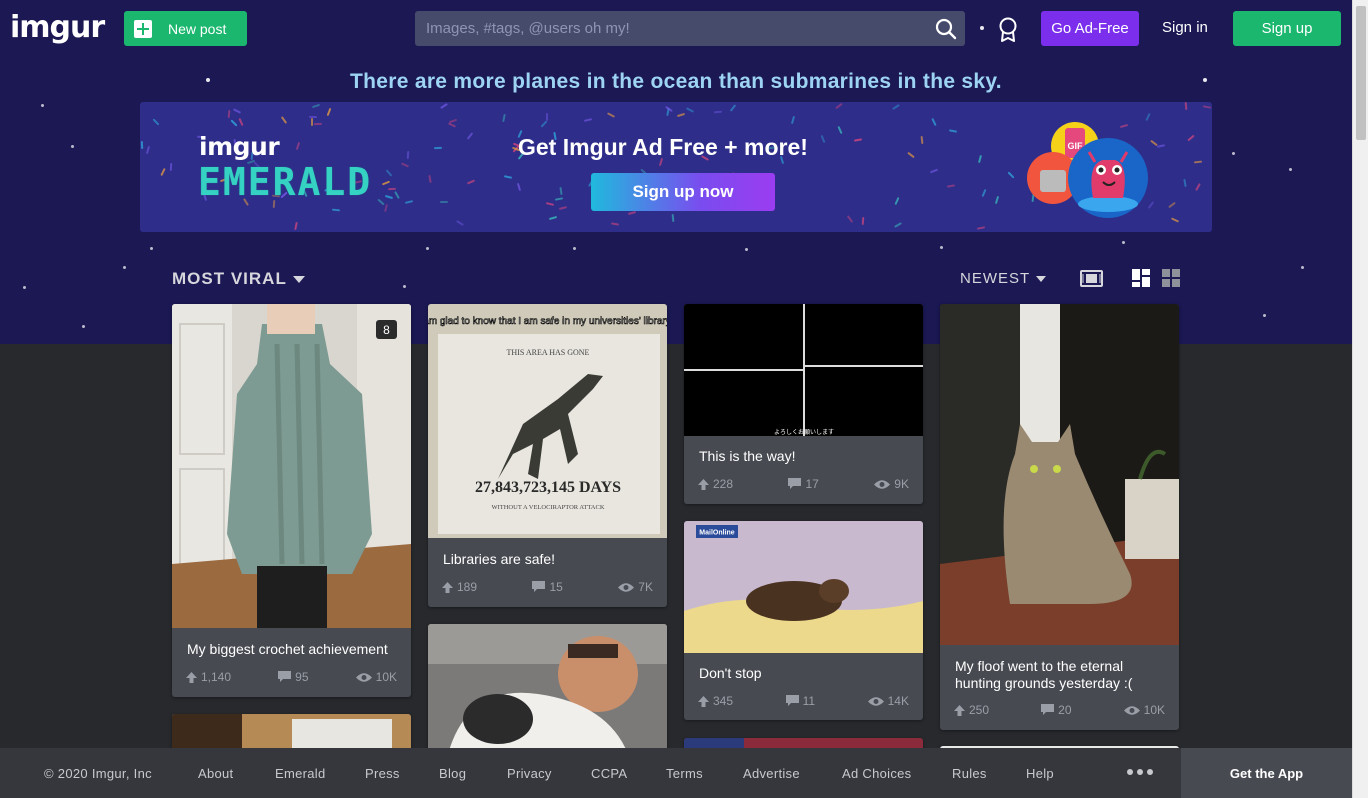 Image resolution: width=1368 pixels, height=798 pixels. I want to click on post-card, so click(547, 689).